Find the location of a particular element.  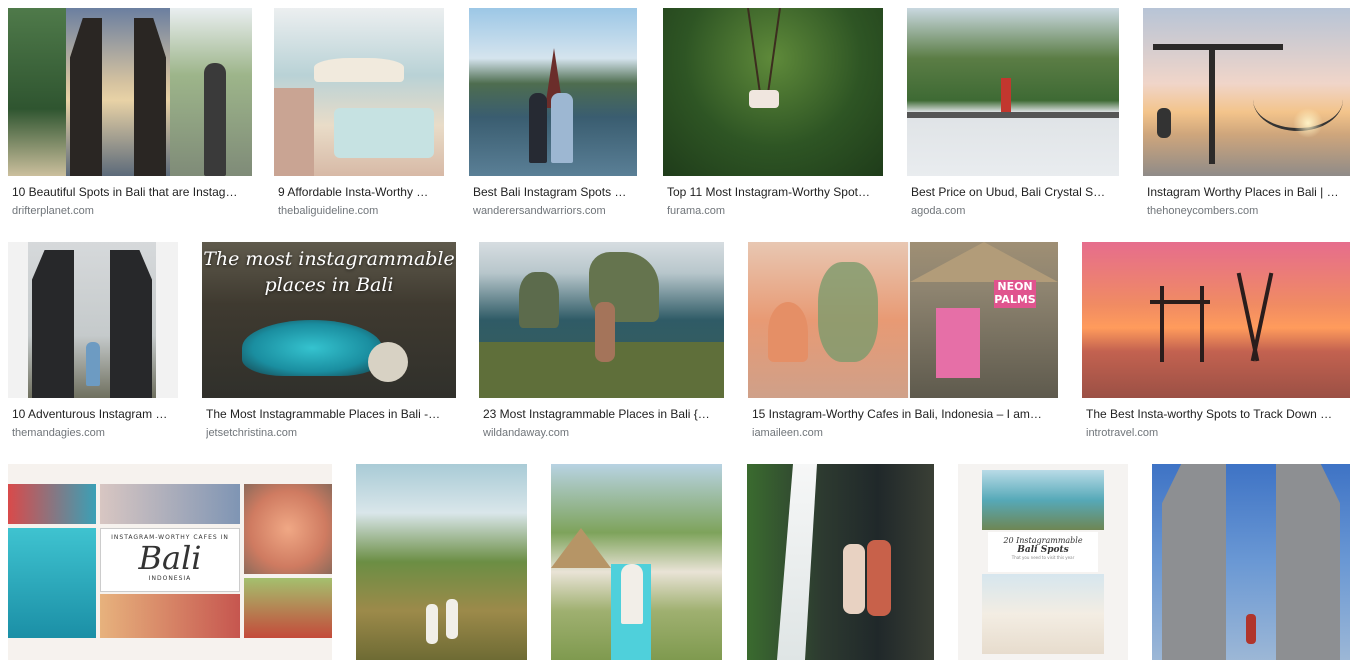

villa-pool-image is located at coordinates (636, 562).